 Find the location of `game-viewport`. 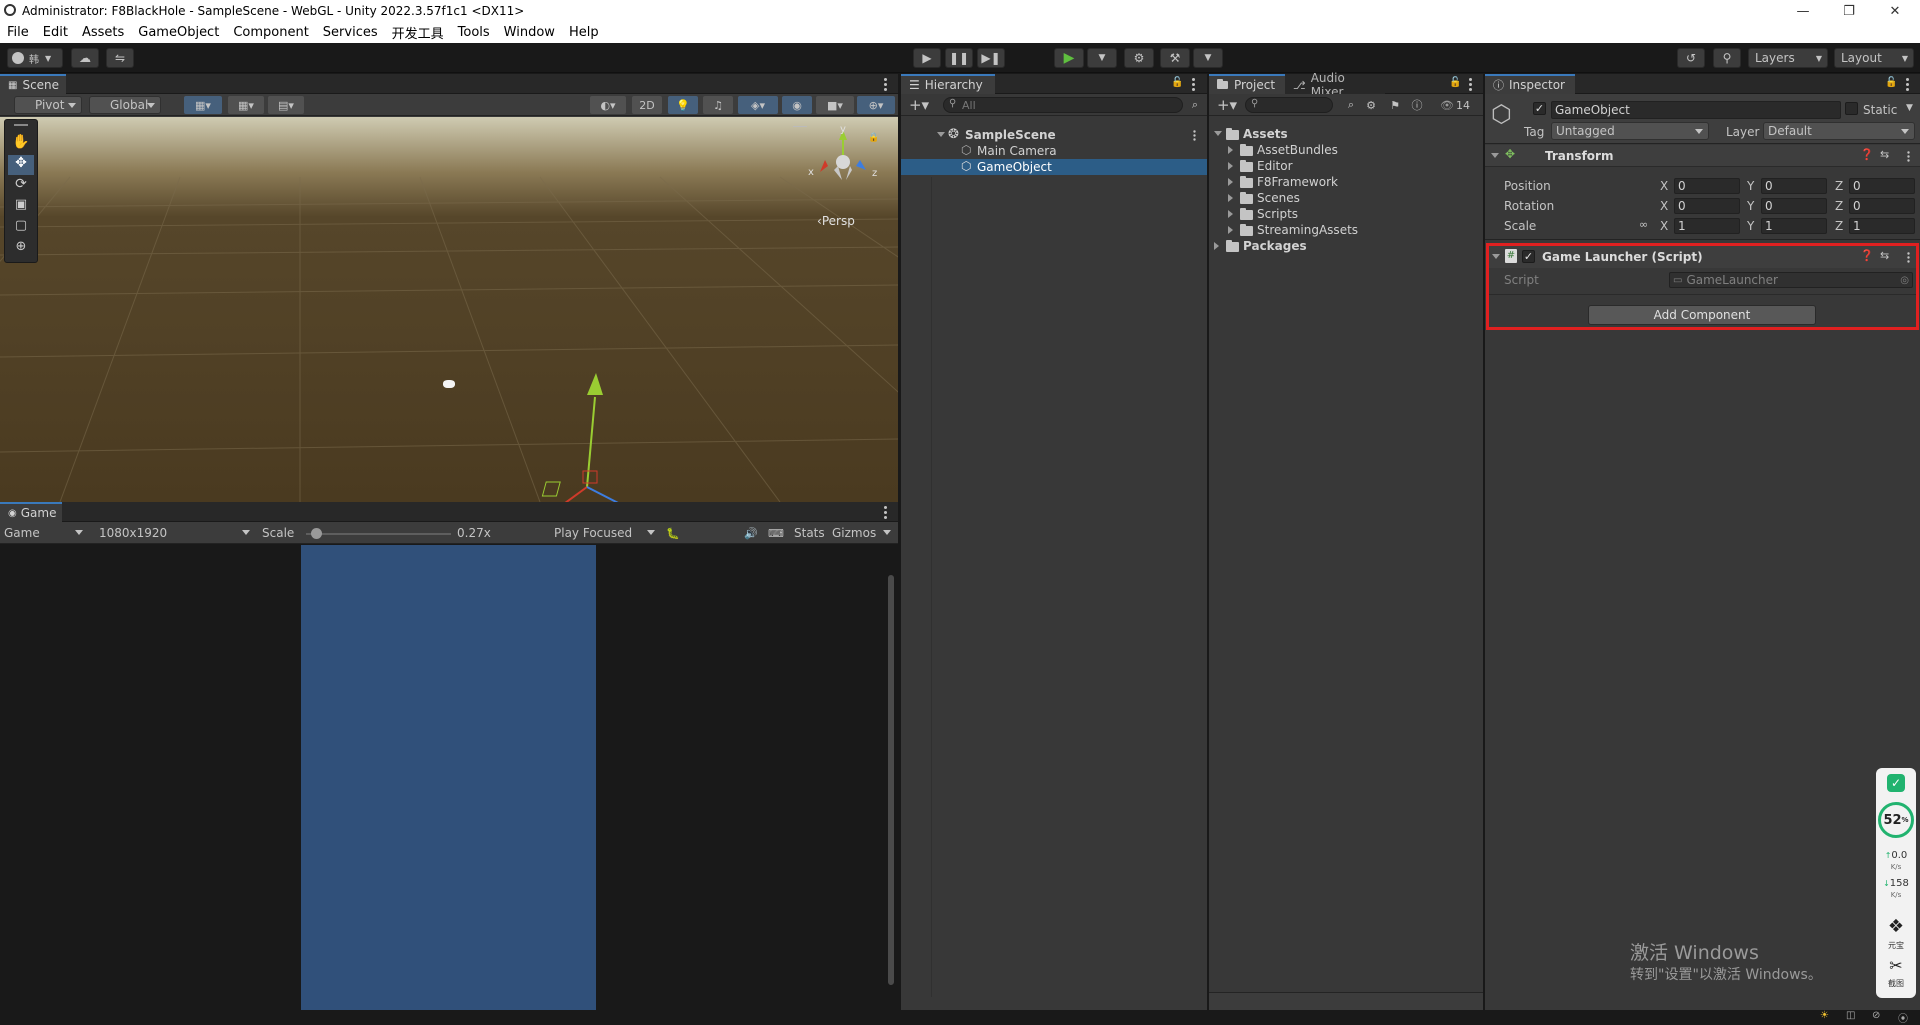

game-viewport is located at coordinates (448, 777).